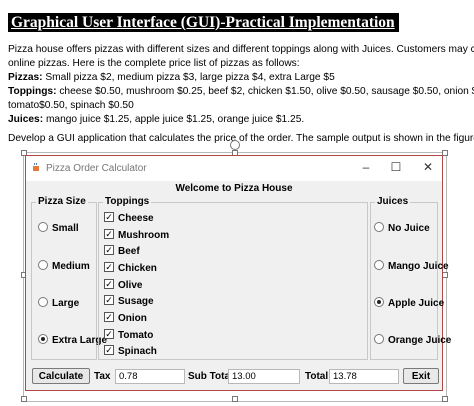 Image resolution: width=474 pixels, height=406 pixels. Describe the element at coordinates (409, 228) in the screenshot. I see `radio-label: No Juice` at that location.